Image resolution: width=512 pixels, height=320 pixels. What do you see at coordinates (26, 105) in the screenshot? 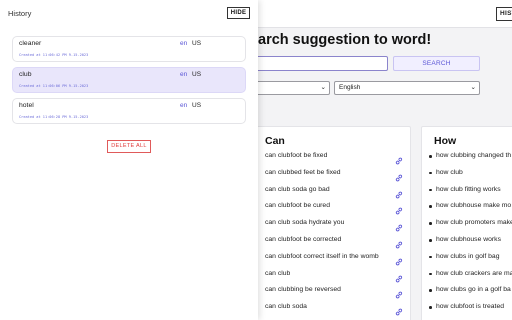
I see `history-word: hotel` at bounding box center [26, 105].